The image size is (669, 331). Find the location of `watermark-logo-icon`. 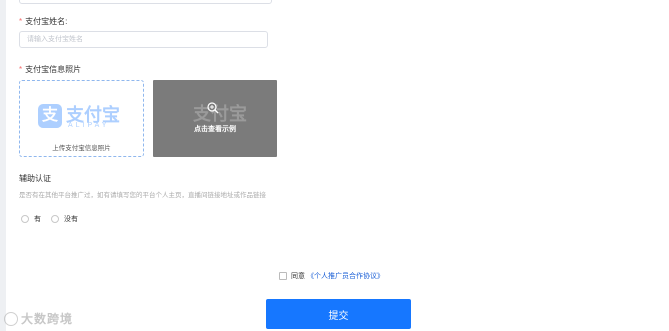

watermark-logo-icon is located at coordinates (11, 318).